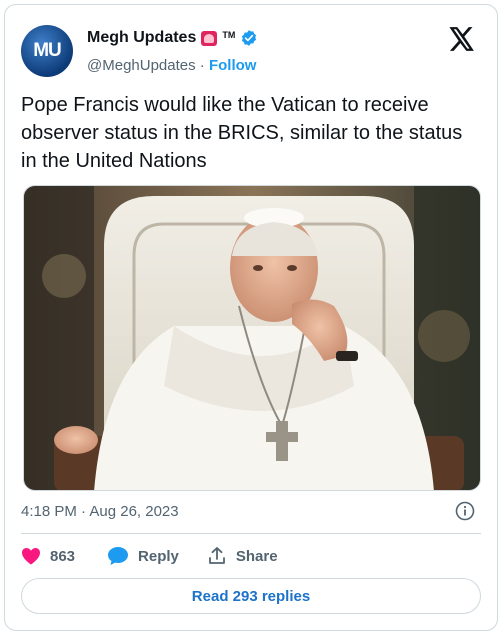 The height and width of the screenshot is (637, 504). Describe the element at coordinates (216, 555) in the screenshot. I see `share-upload-icon` at that location.